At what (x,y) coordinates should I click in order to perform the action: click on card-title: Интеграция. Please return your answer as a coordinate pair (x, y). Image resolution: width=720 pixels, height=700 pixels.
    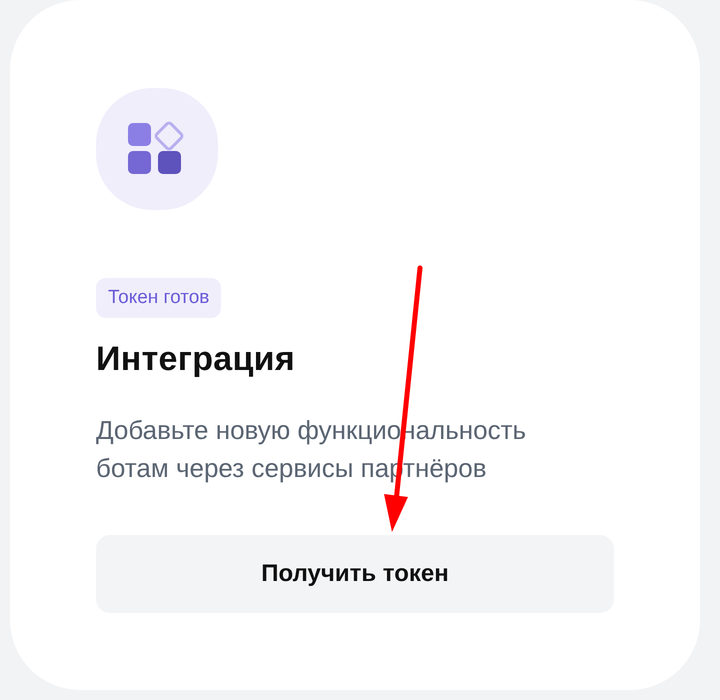
    Looking at the image, I should click on (196, 359).